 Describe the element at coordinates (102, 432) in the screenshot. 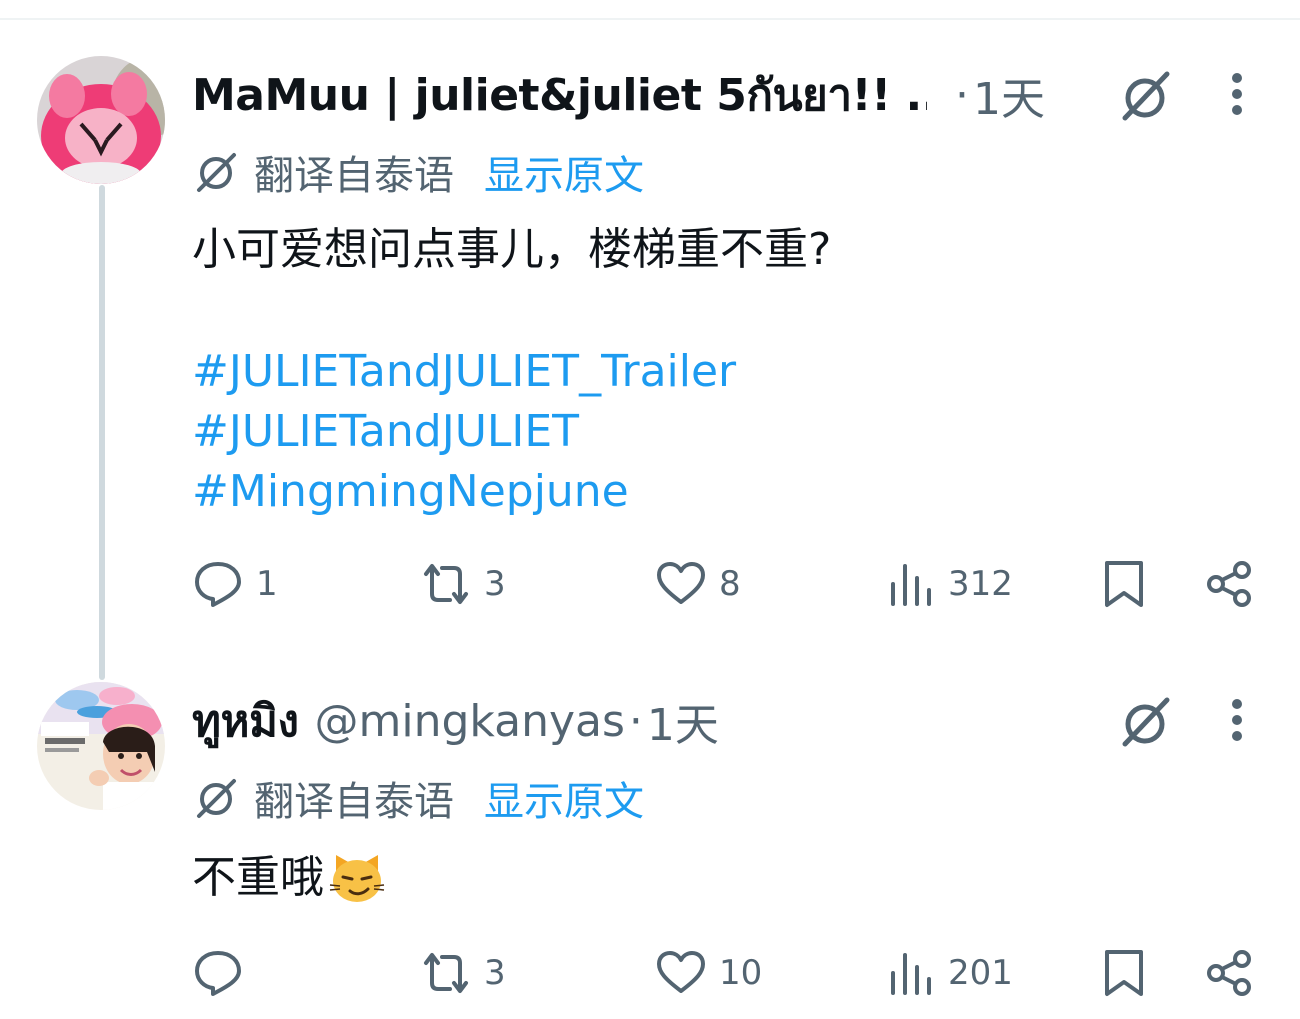

I see `thread-connector-line` at that location.